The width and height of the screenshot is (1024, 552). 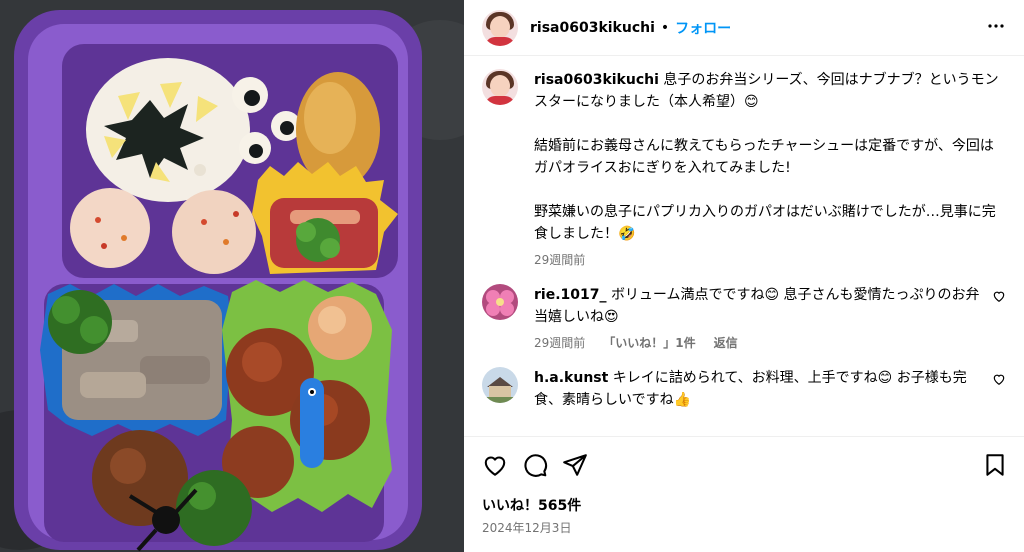 What do you see at coordinates (570, 295) in the screenshot?
I see `comment-username: rie.1017_` at bounding box center [570, 295].